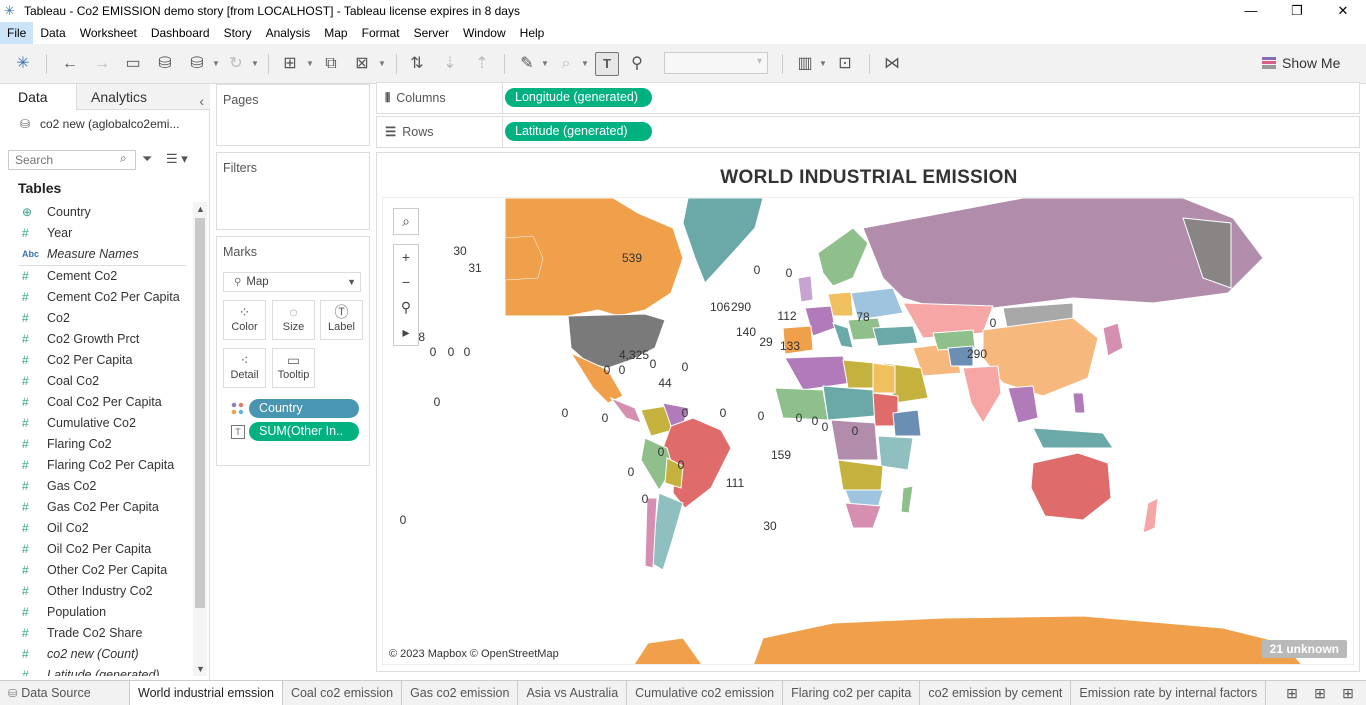 This screenshot has width=1366, height=705. What do you see at coordinates (293, 191) in the screenshot?
I see `filters-card: Filters` at bounding box center [293, 191].